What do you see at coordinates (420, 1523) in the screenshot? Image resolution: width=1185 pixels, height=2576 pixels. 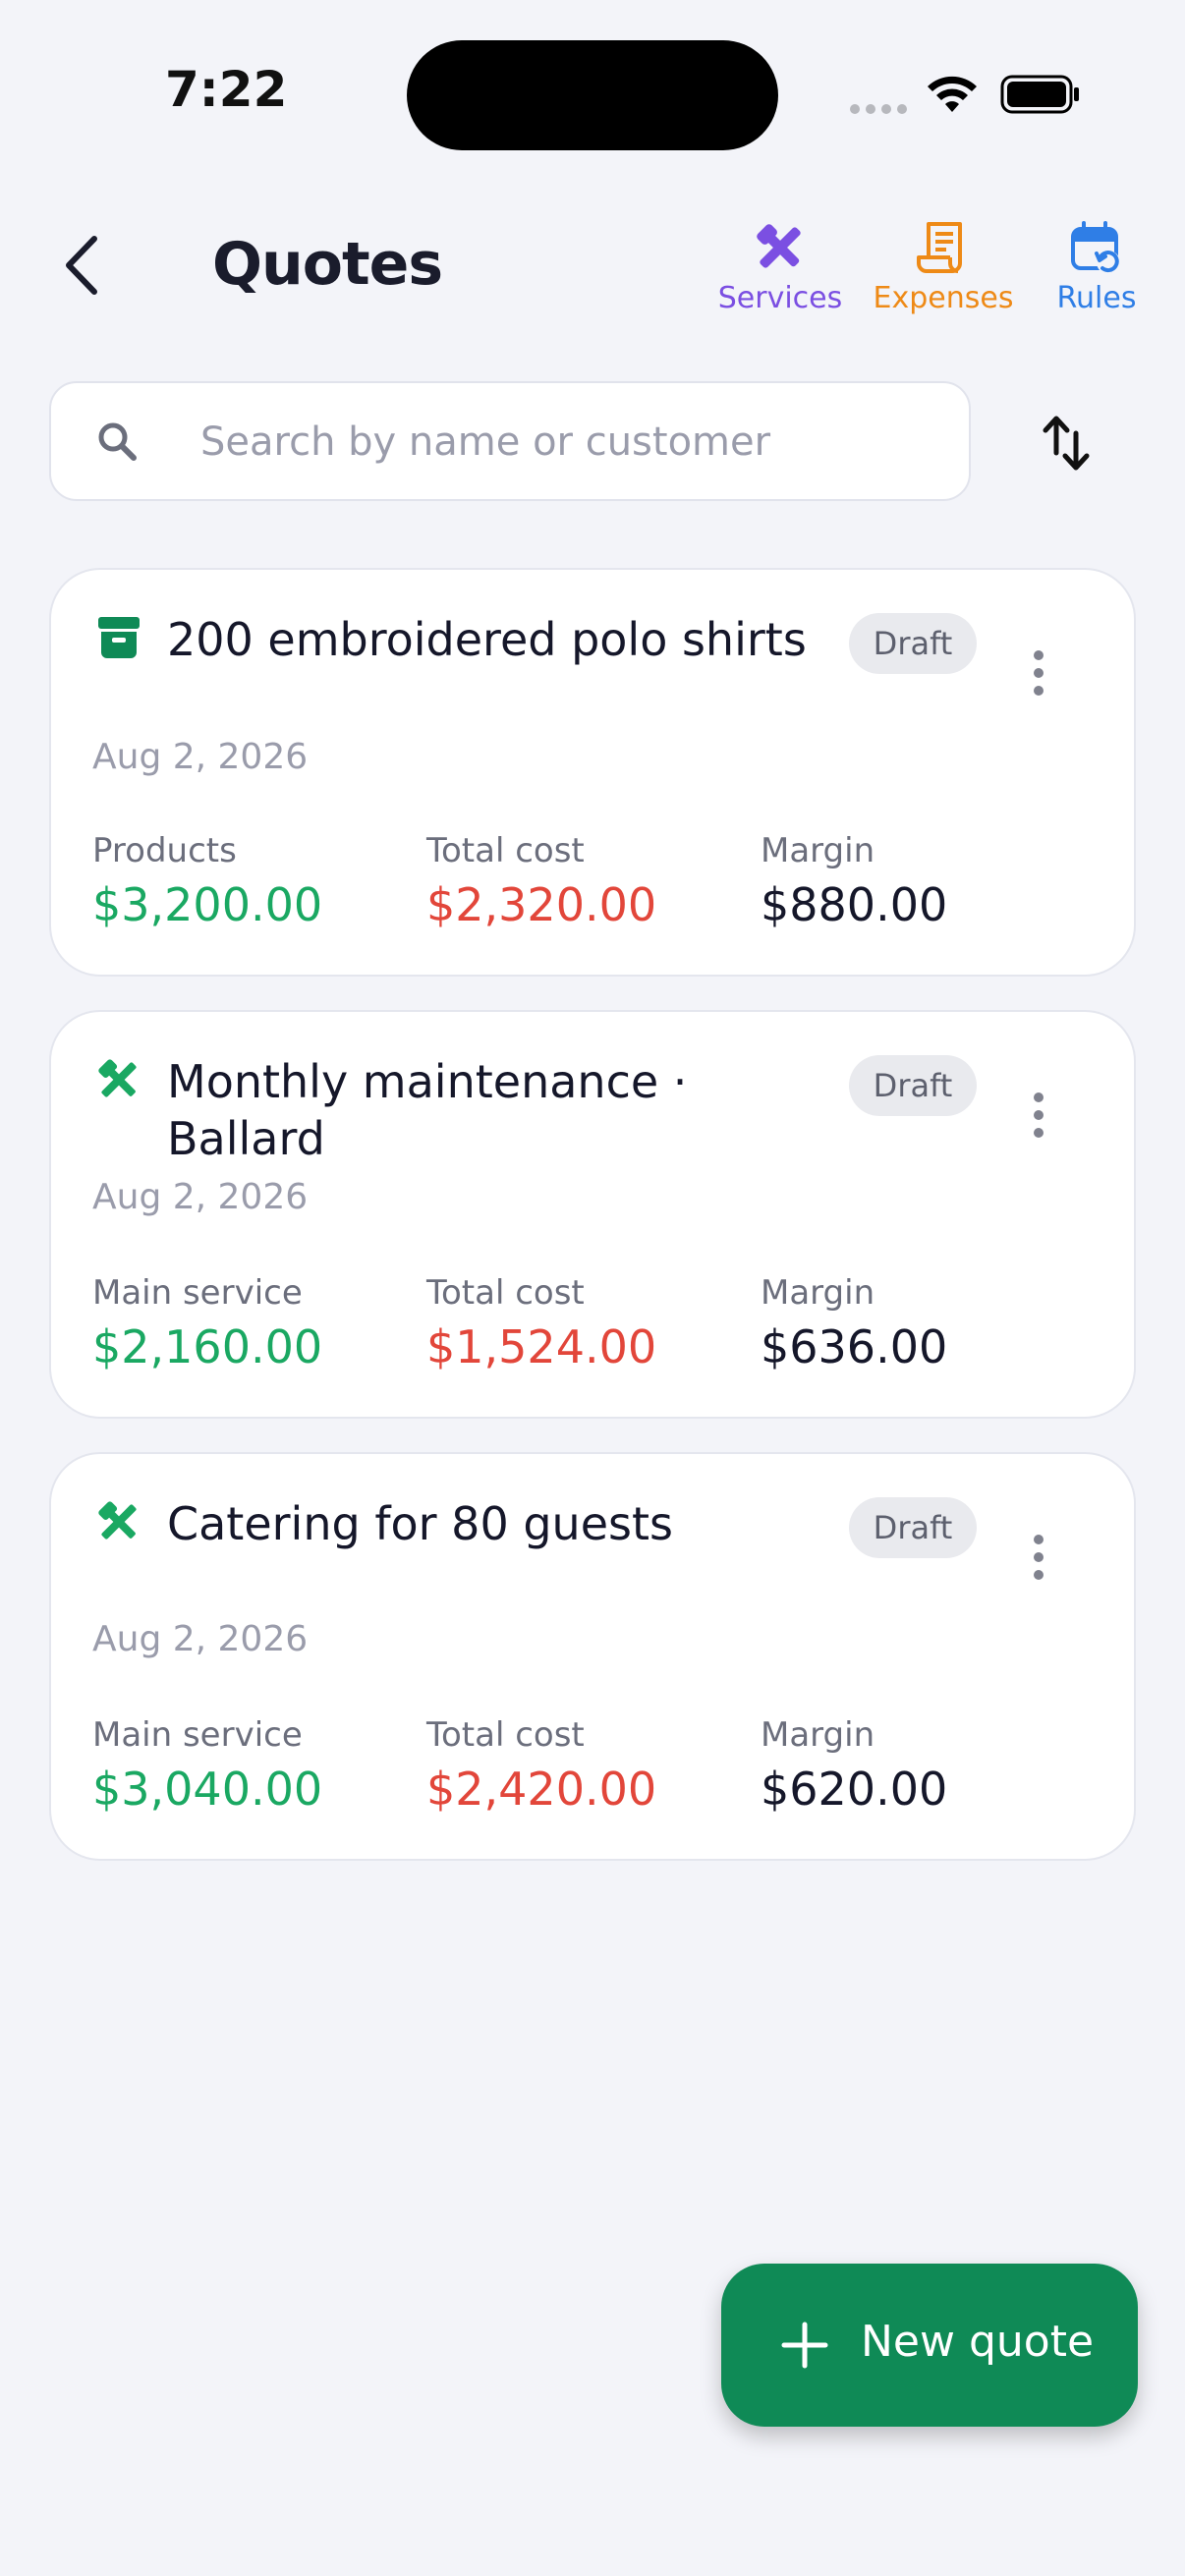 I see `quote-title: Catering for 80 guests` at bounding box center [420, 1523].